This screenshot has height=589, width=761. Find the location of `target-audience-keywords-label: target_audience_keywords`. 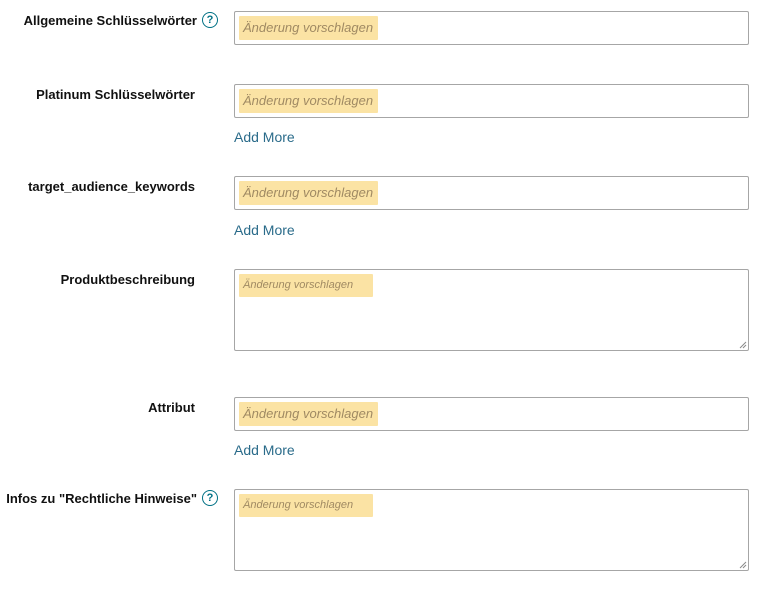

target-audience-keywords-label: target_audience_keywords is located at coordinates (111, 186).